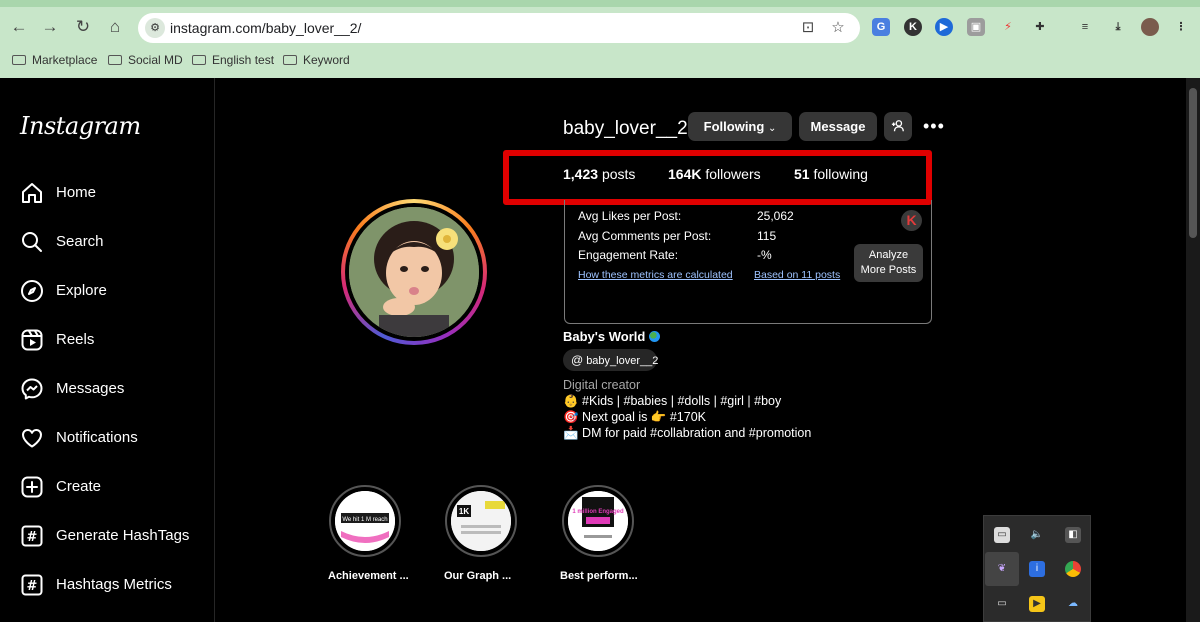  Describe the element at coordinates (50, 27) in the screenshot. I see `forward-button: →` at that location.